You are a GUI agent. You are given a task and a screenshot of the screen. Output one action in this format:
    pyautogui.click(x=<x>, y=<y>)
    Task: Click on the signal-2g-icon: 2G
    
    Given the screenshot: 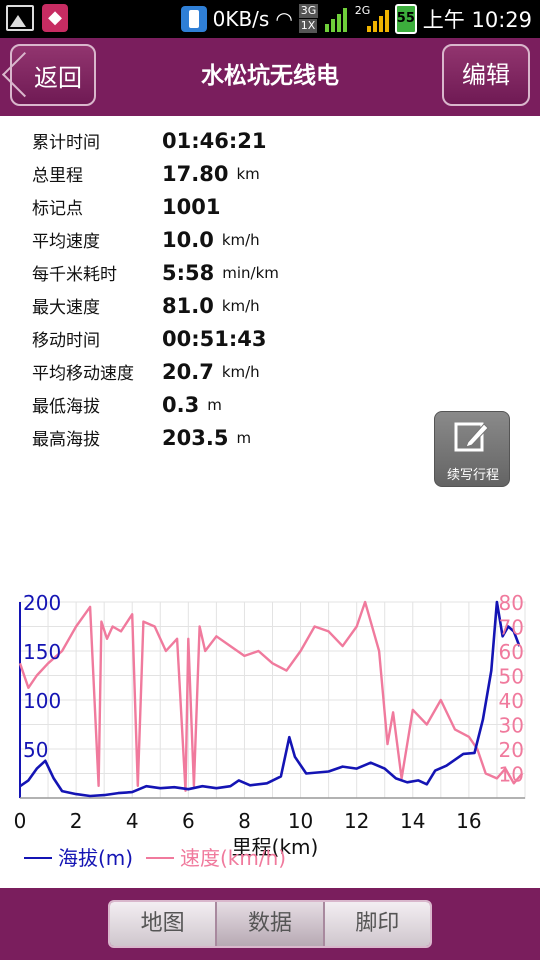 What is the action you would take?
    pyautogui.click(x=371, y=19)
    